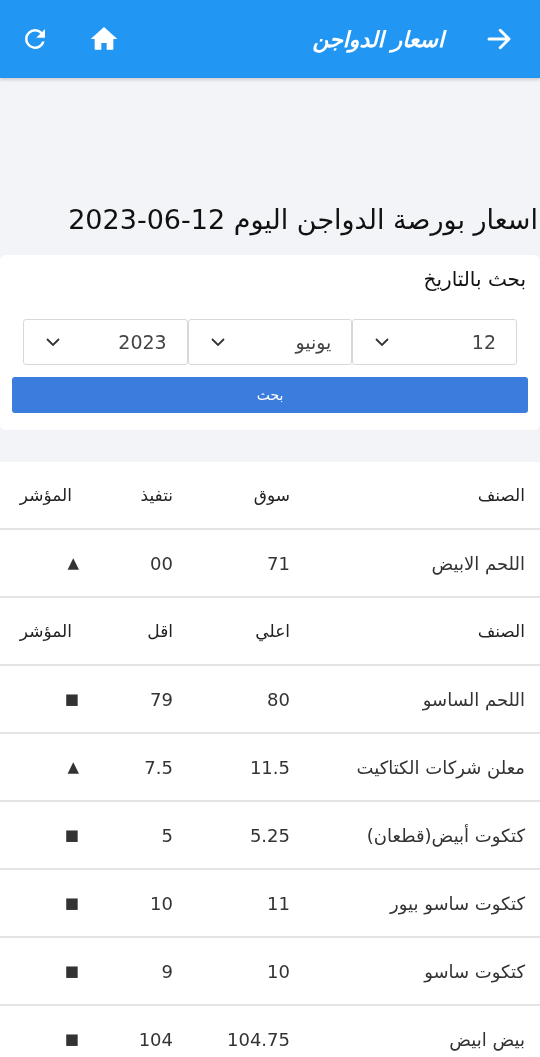 This screenshot has width=540, height=1057. What do you see at coordinates (269, 835) in the screenshot?
I see `table-cell-text: 5.25` at bounding box center [269, 835].